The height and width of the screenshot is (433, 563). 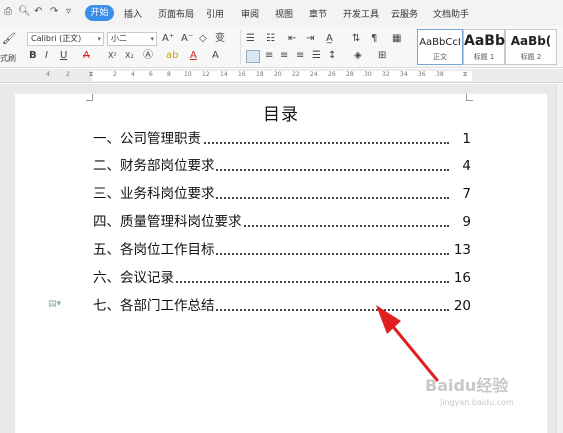 What do you see at coordinates (38, 11) in the screenshot?
I see `undo-icon: ↶` at bounding box center [38, 11].